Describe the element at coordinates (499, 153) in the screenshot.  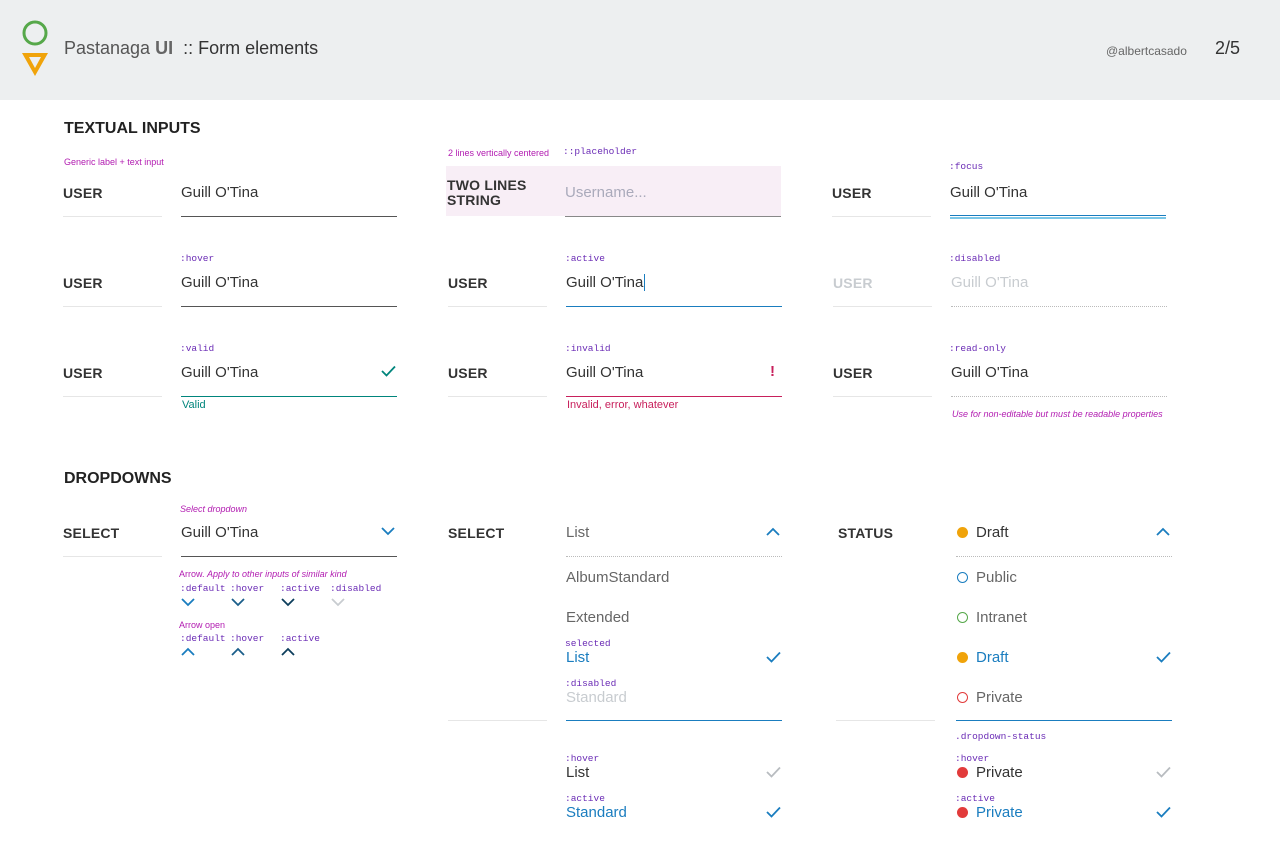
I see `note-two-lines: 2 lines vertically centered` at that location.